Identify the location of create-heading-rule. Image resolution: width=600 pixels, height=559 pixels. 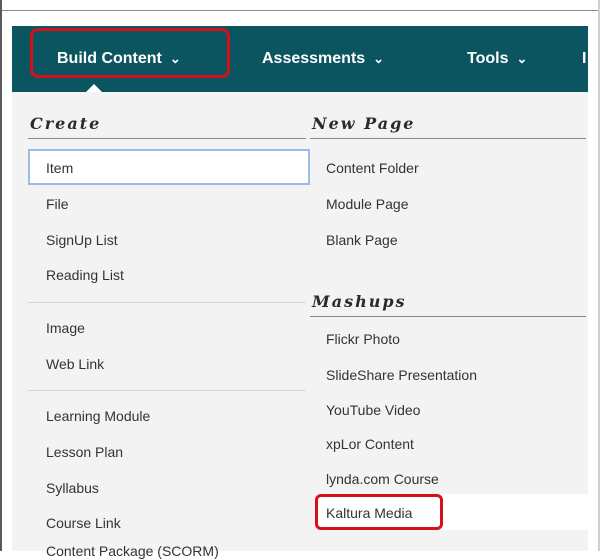
(167, 138).